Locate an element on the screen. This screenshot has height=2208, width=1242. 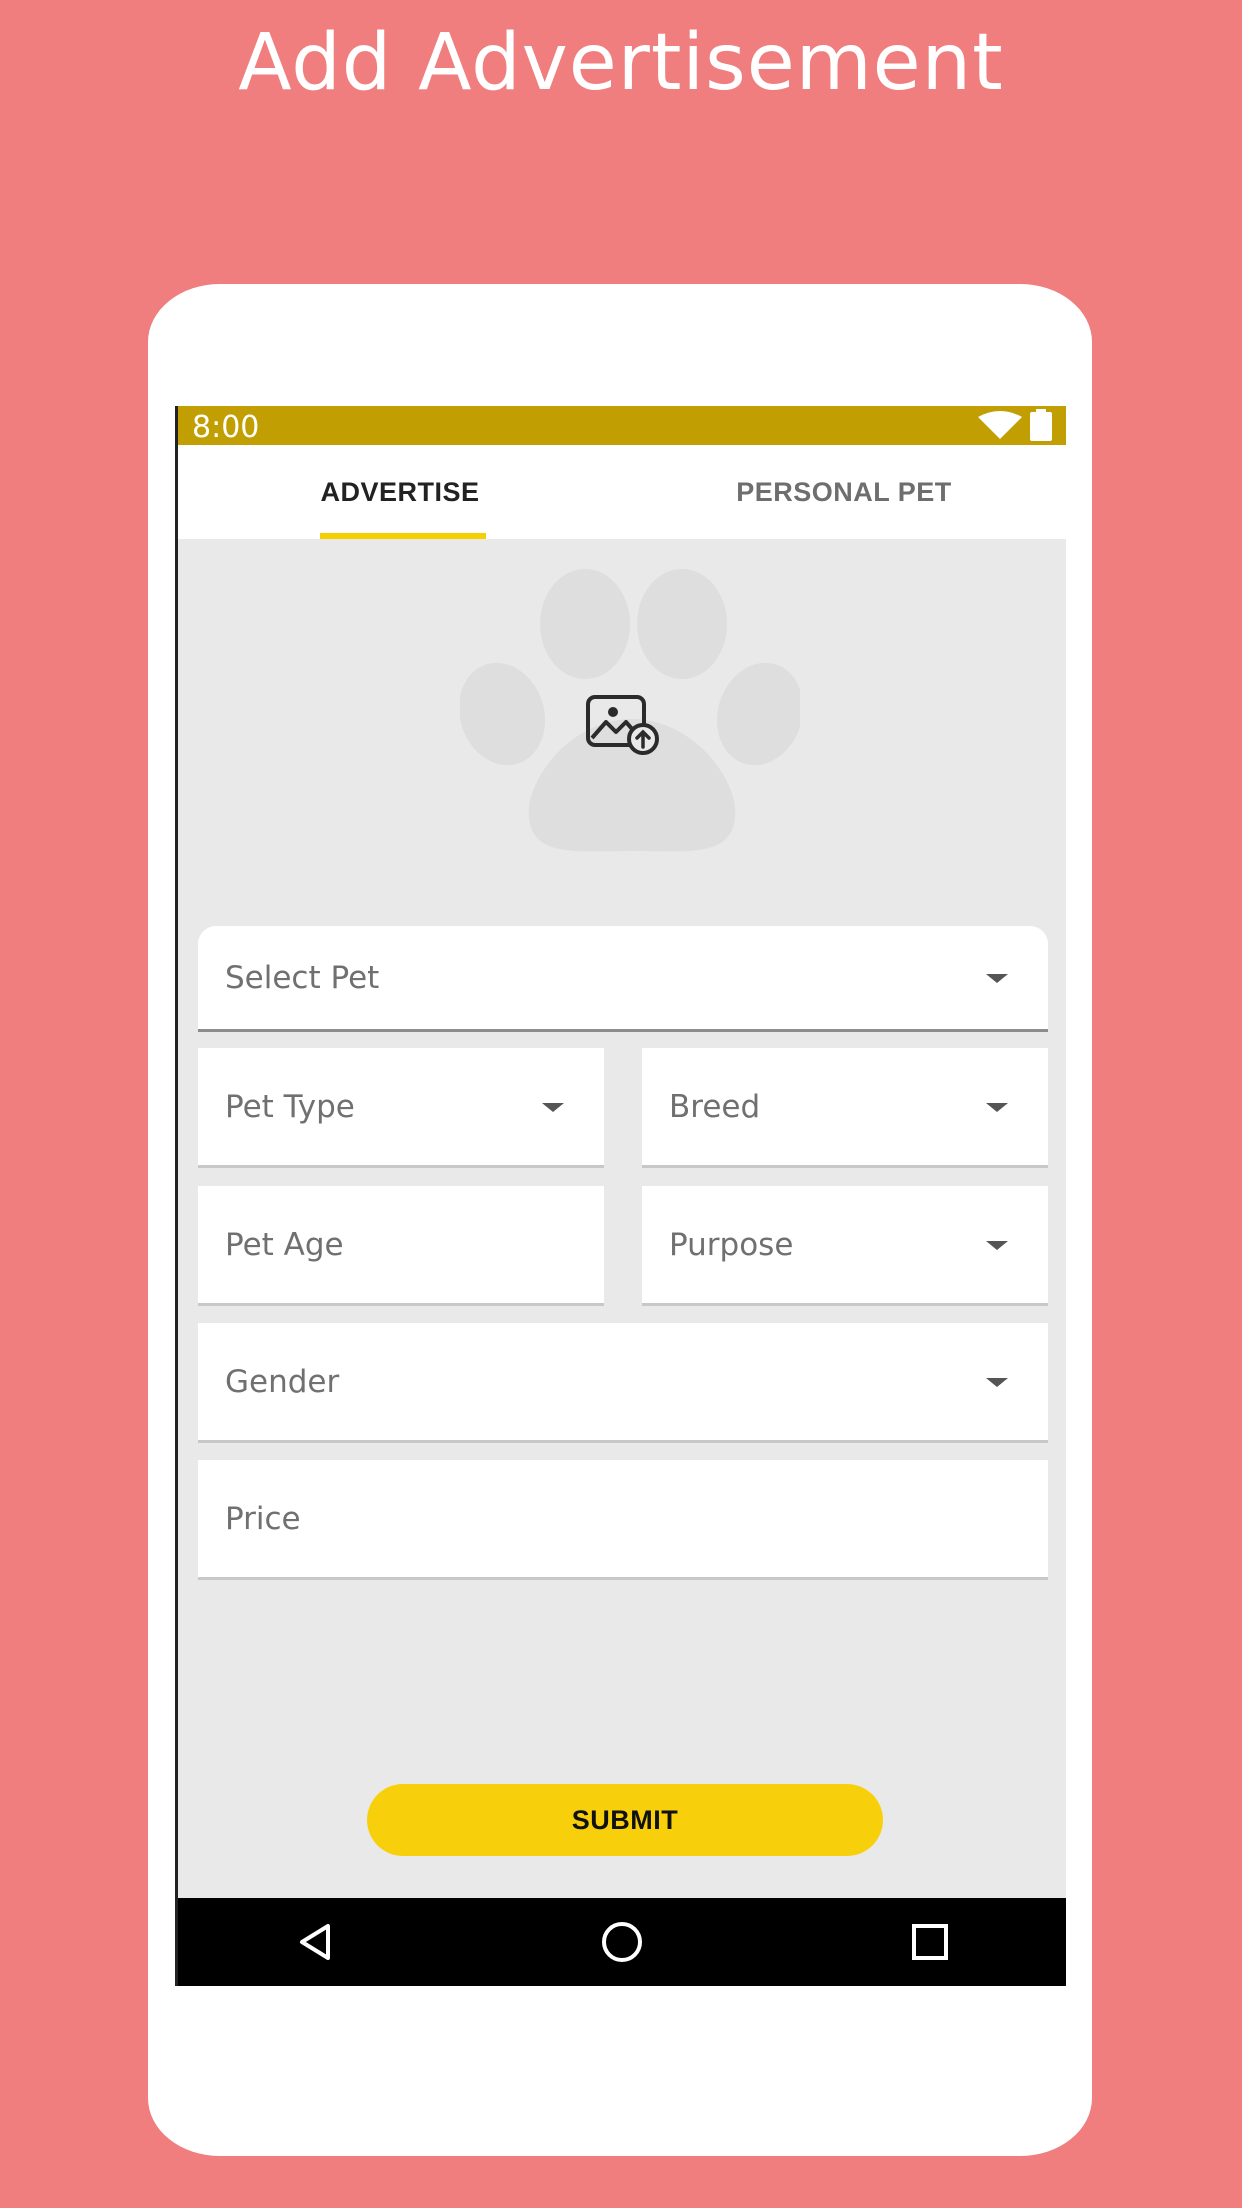
tab-personal-pet: PERSONAL PET is located at coordinates (844, 492).